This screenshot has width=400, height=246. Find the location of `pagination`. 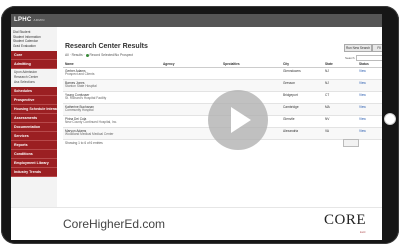

pagination is located at coordinates (351, 143).